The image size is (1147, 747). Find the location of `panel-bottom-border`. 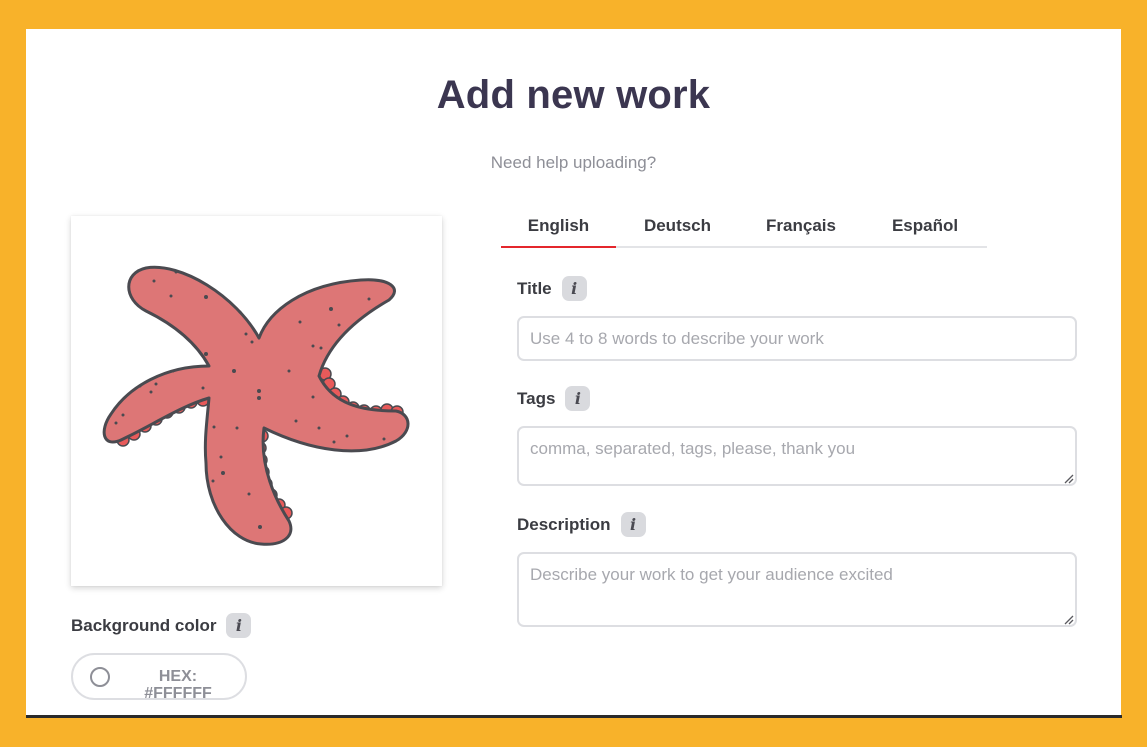

panel-bottom-border is located at coordinates (574, 716).